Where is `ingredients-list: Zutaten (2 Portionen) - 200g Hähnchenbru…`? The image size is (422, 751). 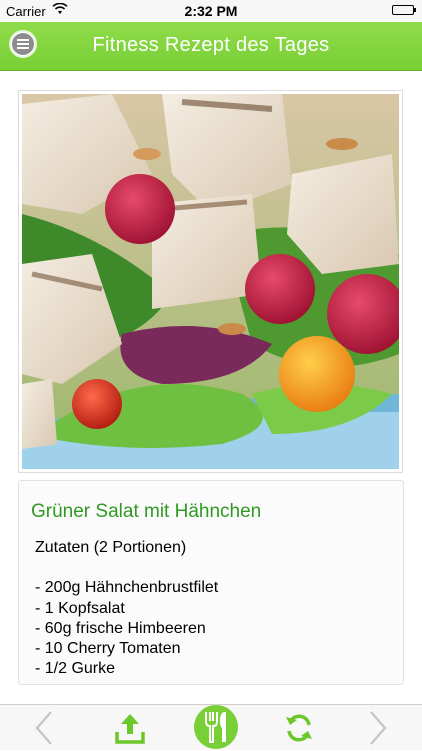 ingredients-list: Zutaten (2 Portionen) - 200g Hähnchenbru… is located at coordinates (126, 609).